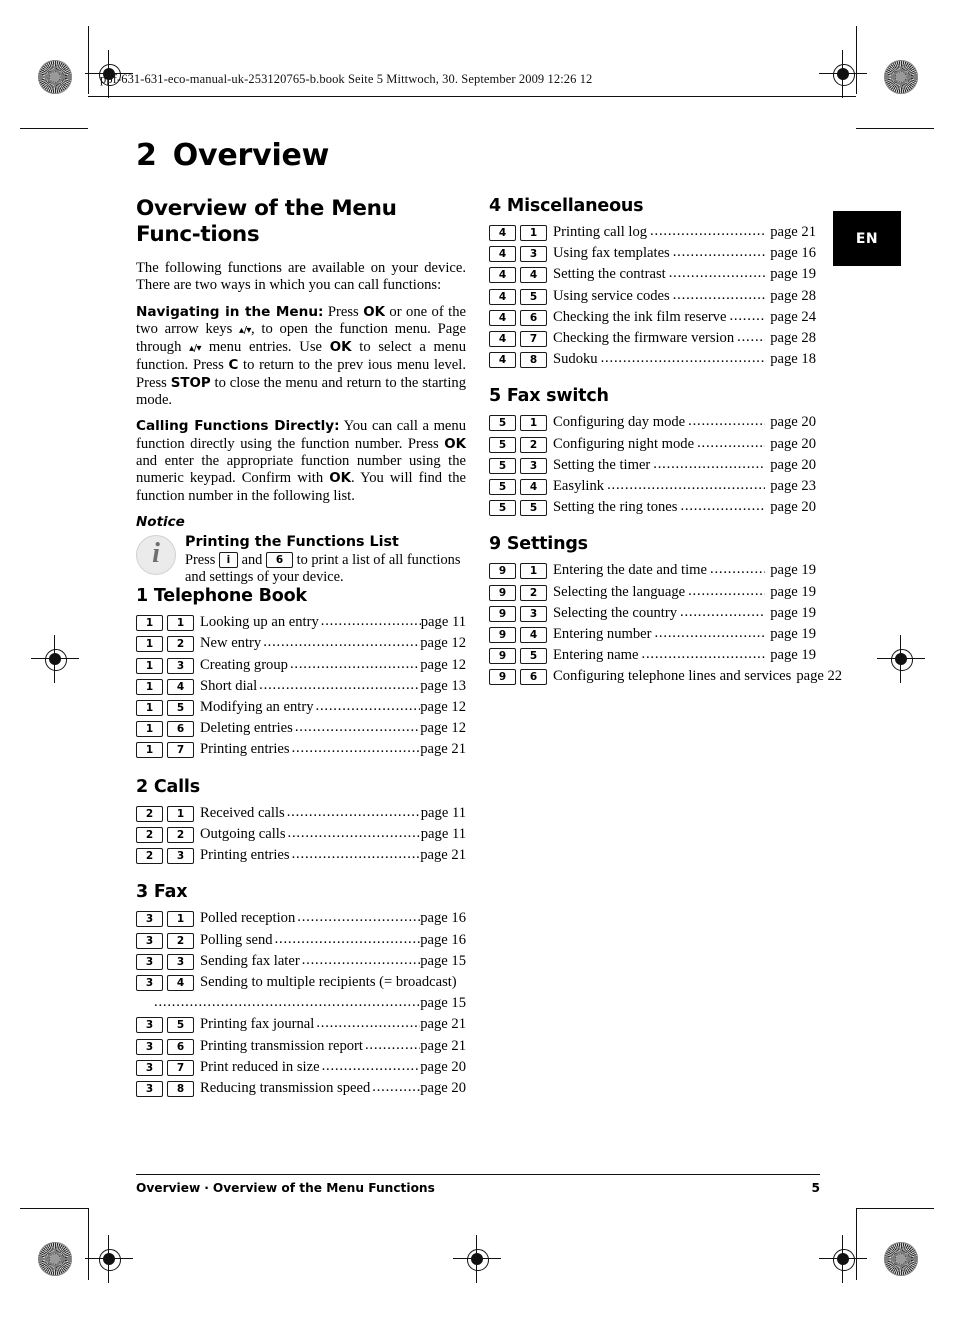 This screenshot has height=1327, width=954. Describe the element at coordinates (149, 919) in the screenshot. I see `keycap-first-digit: 3` at that location.